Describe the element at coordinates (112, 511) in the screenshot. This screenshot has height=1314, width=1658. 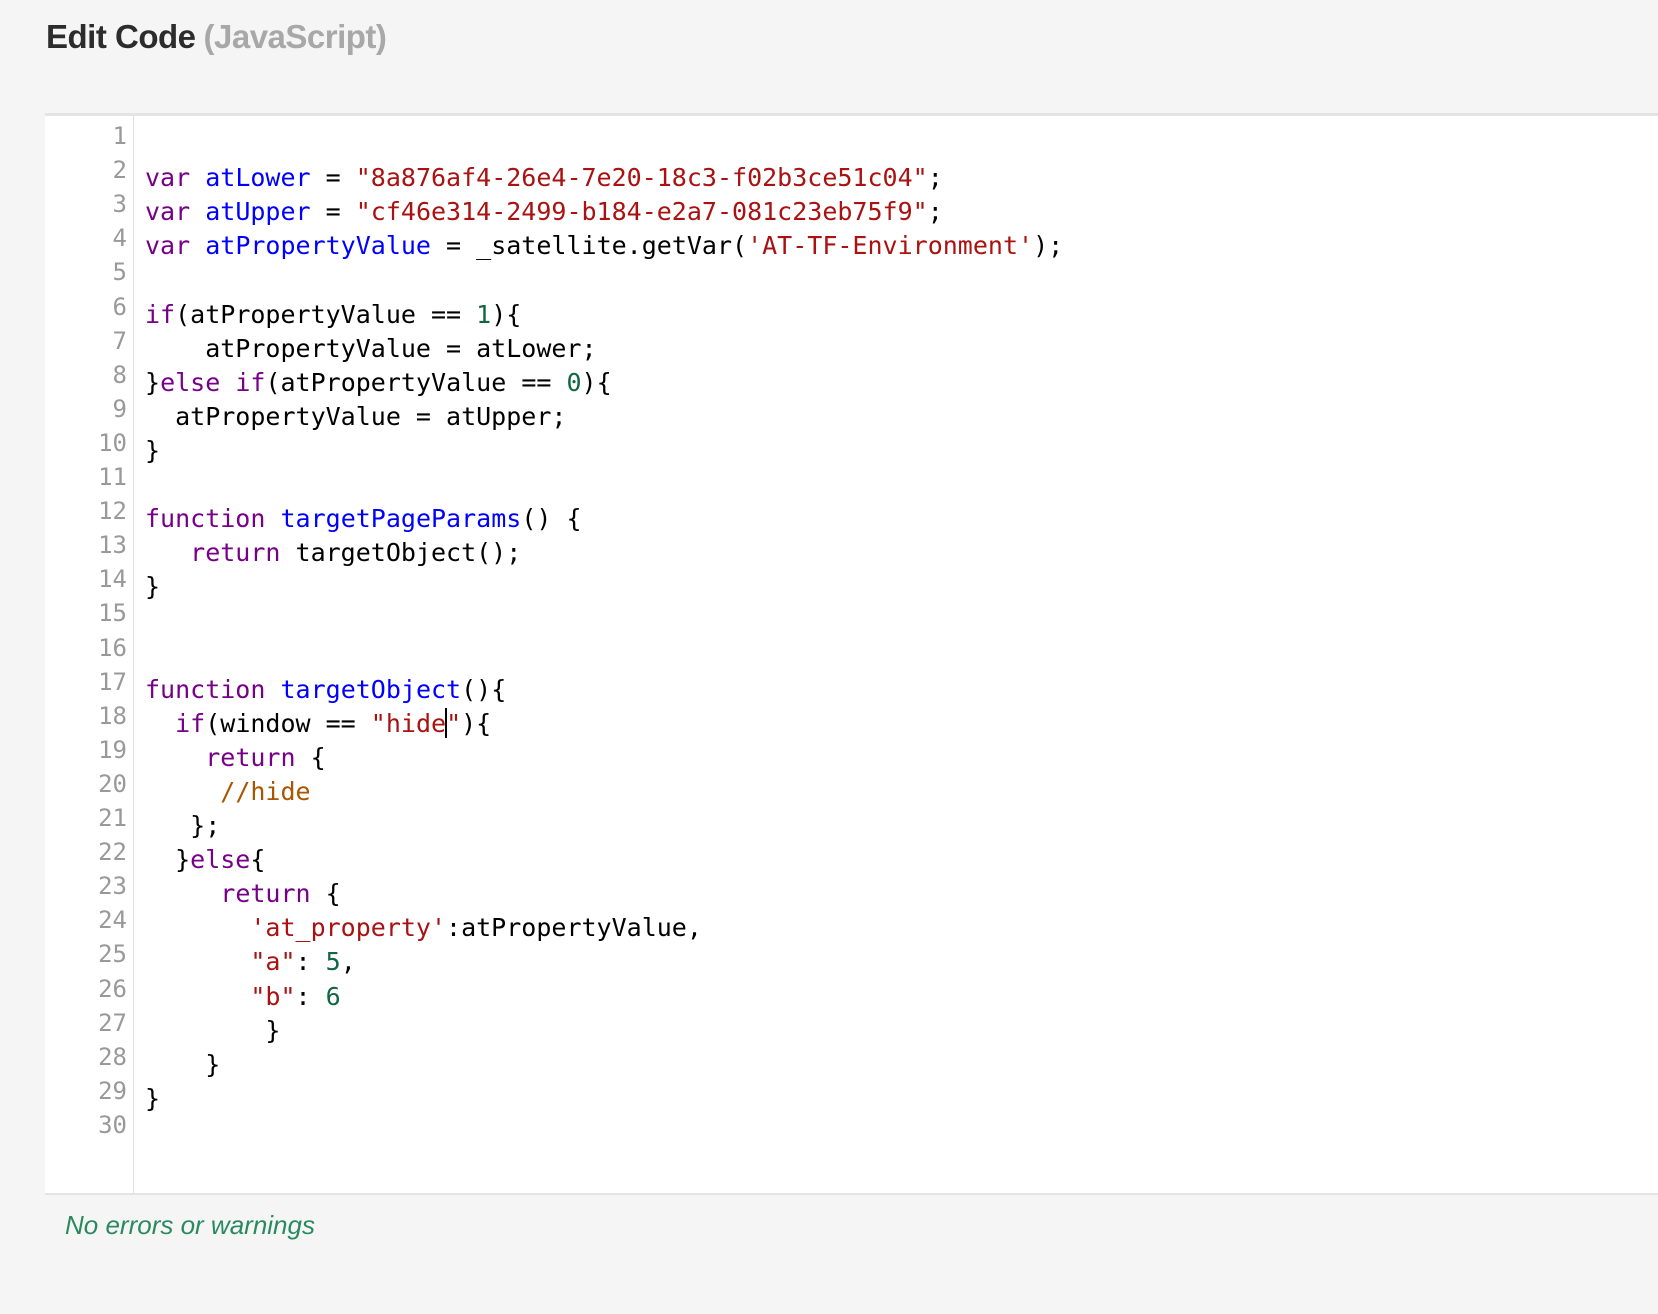
I see `line-number: 12` at that location.